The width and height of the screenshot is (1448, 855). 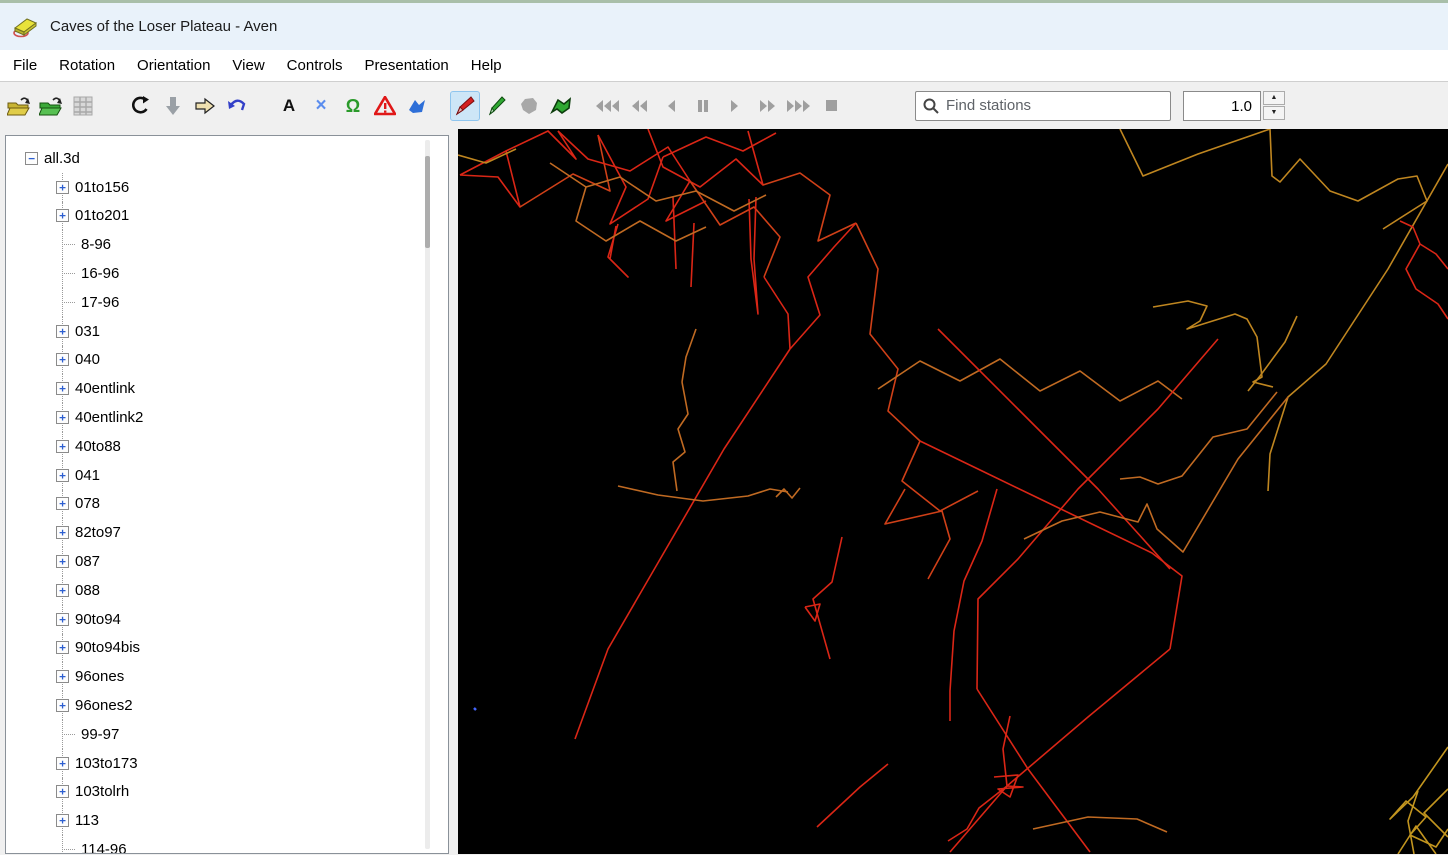 What do you see at coordinates (237, 106) in the screenshot?
I see `restore-default-view-button` at bounding box center [237, 106].